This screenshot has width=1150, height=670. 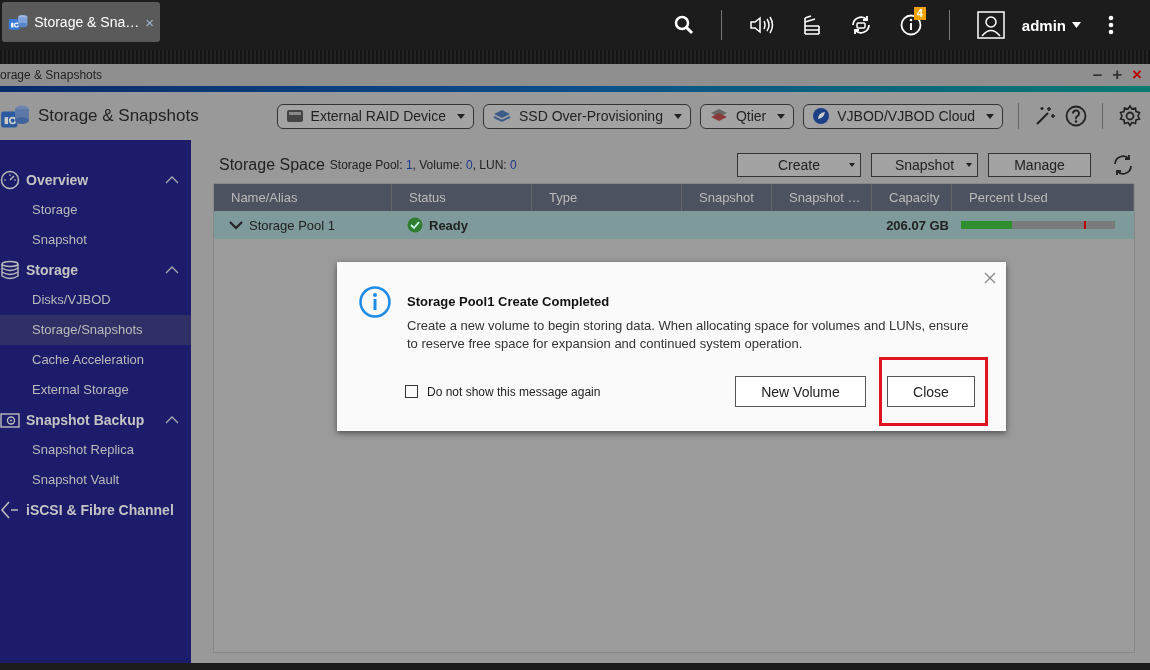 What do you see at coordinates (1111, 25) in the screenshot?
I see `more-icon` at bounding box center [1111, 25].